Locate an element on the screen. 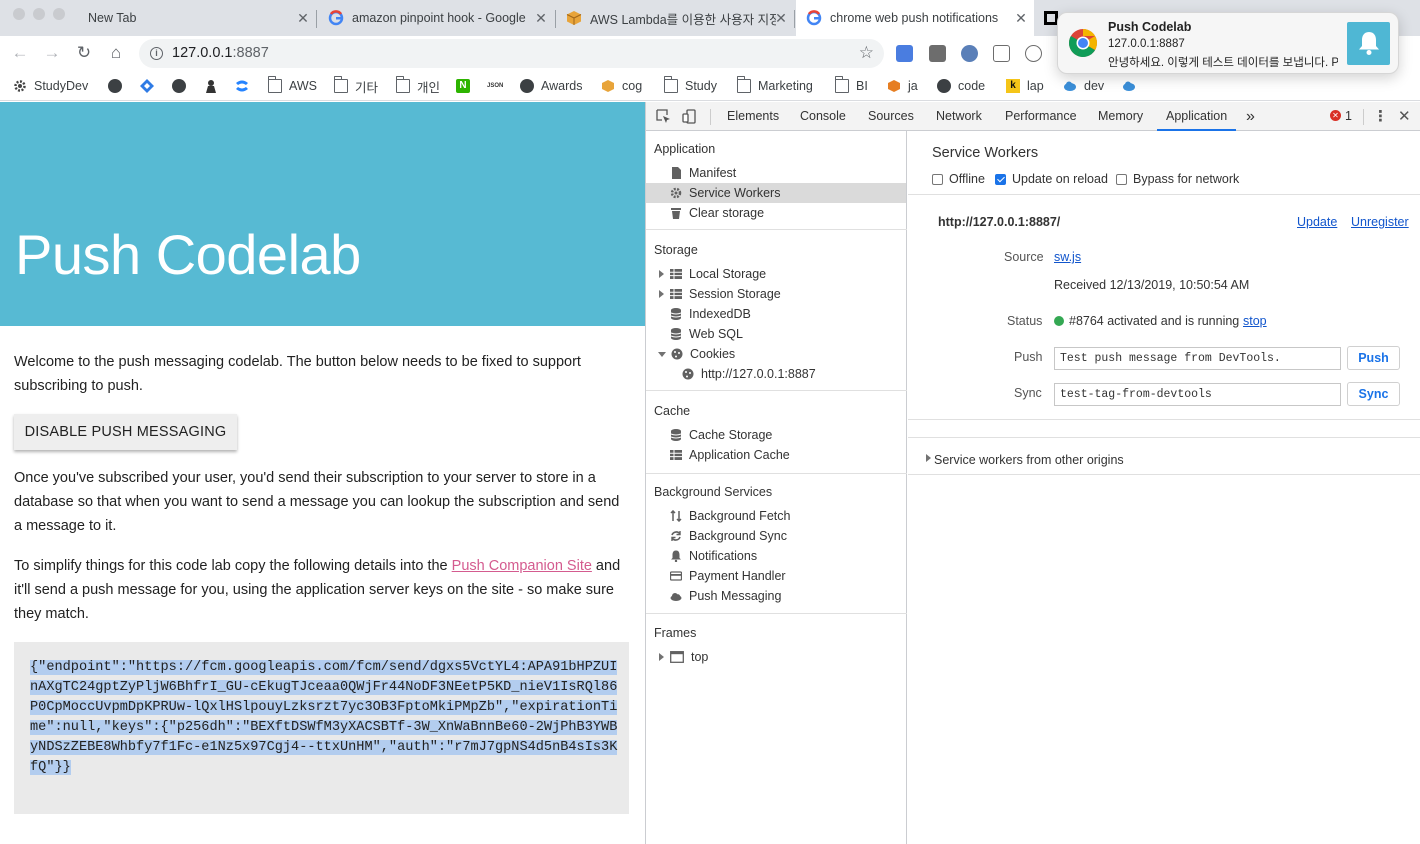 The width and height of the screenshot is (1420, 844). window-close-button is located at coordinates (19, 14).